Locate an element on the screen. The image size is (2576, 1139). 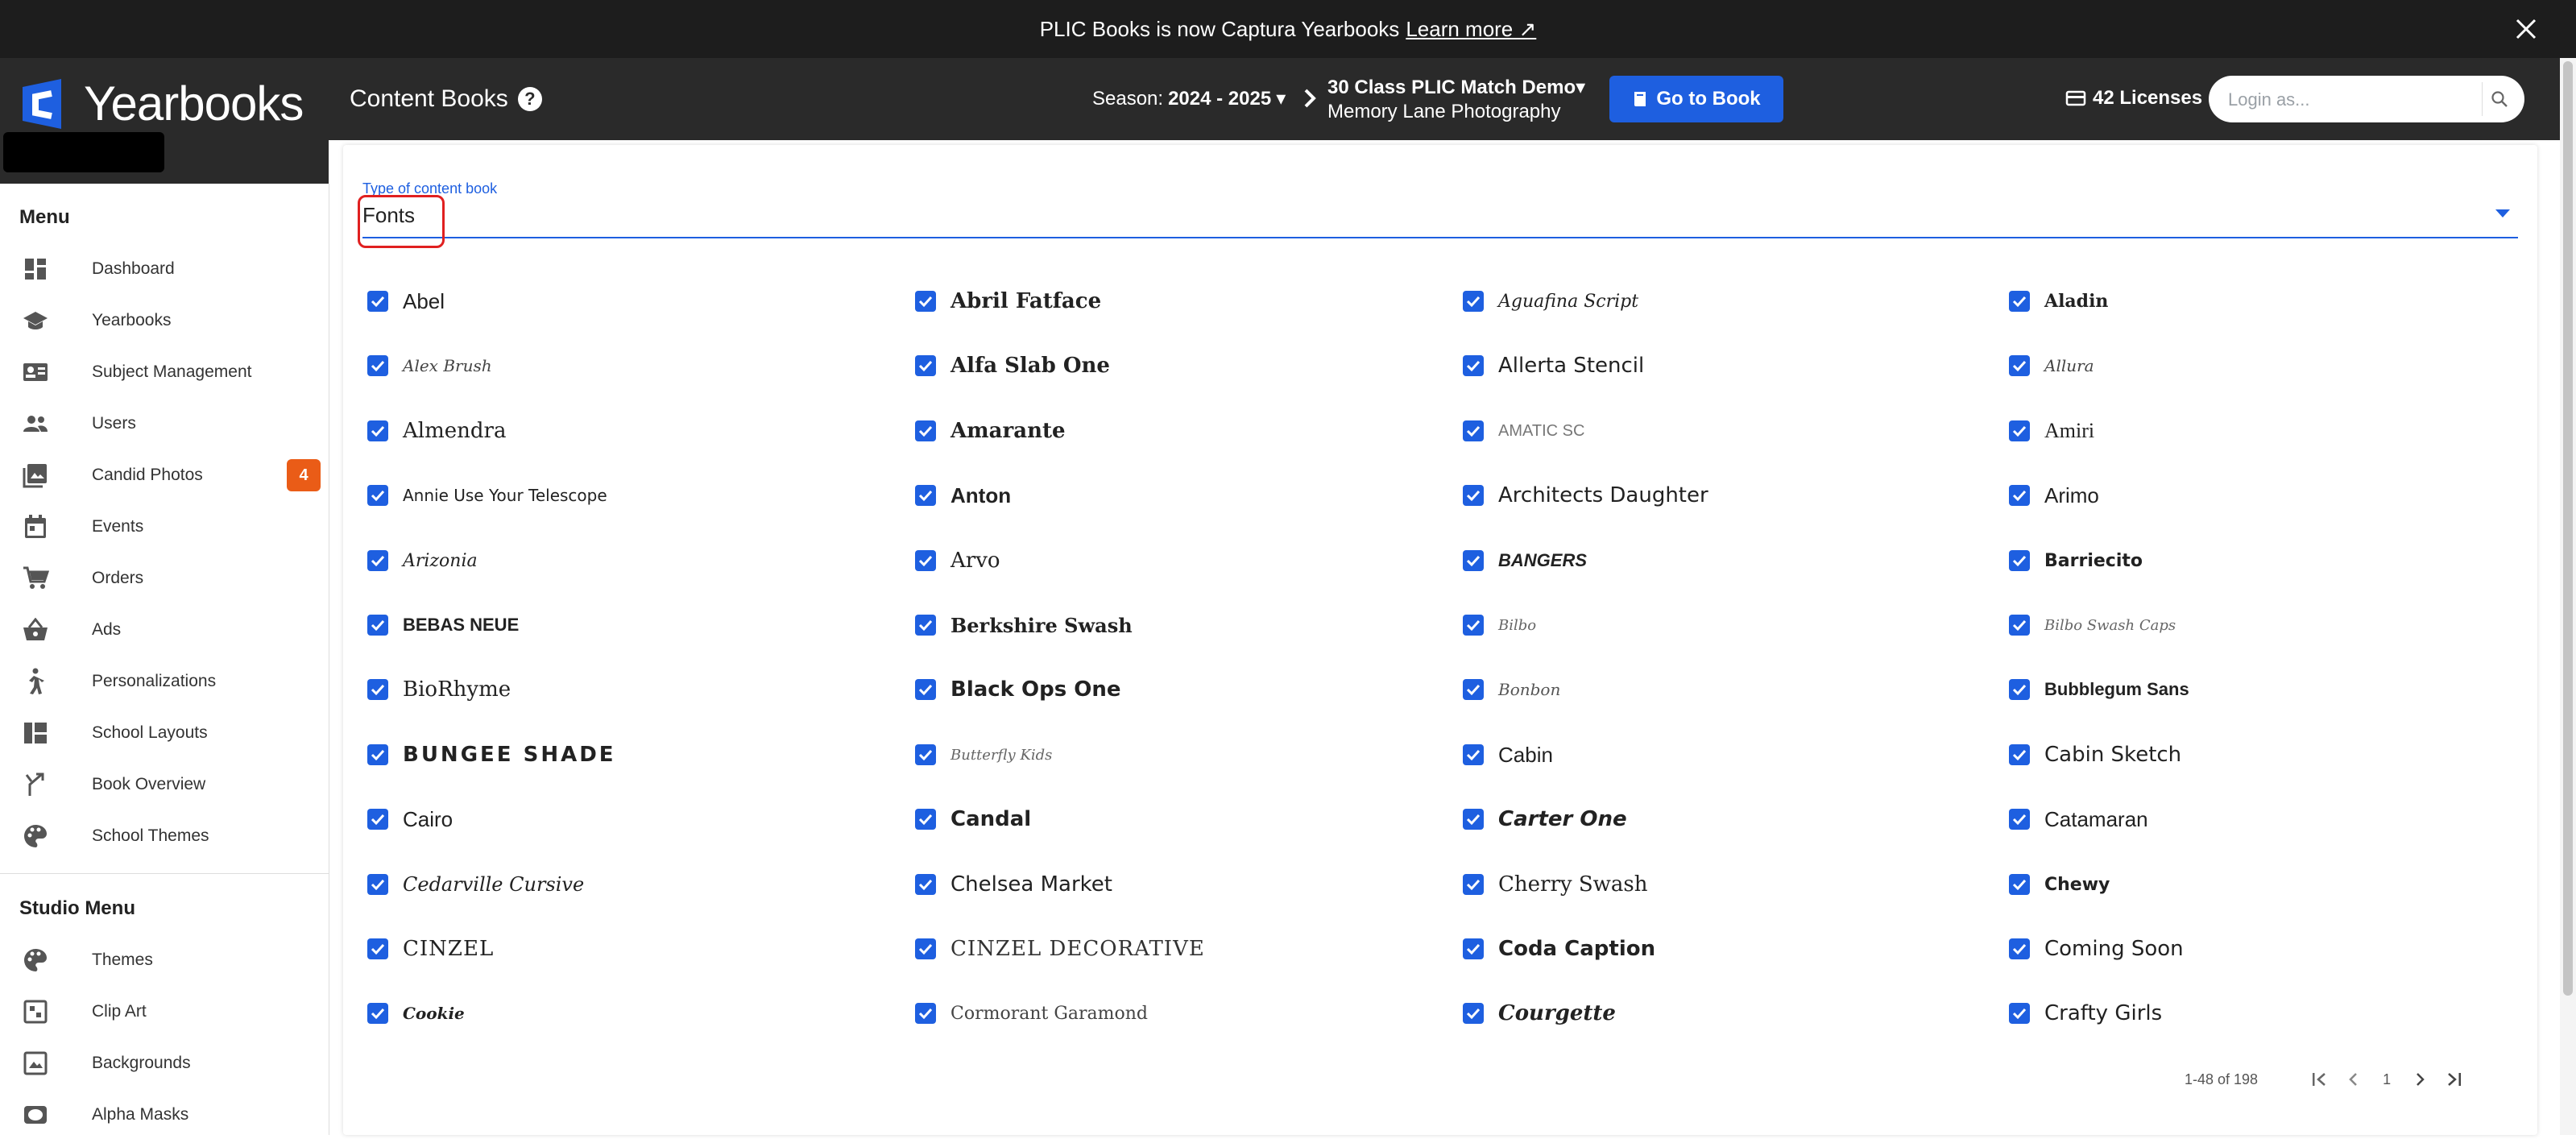
sidebar-item-ads: Ads is located at coordinates (164, 630).